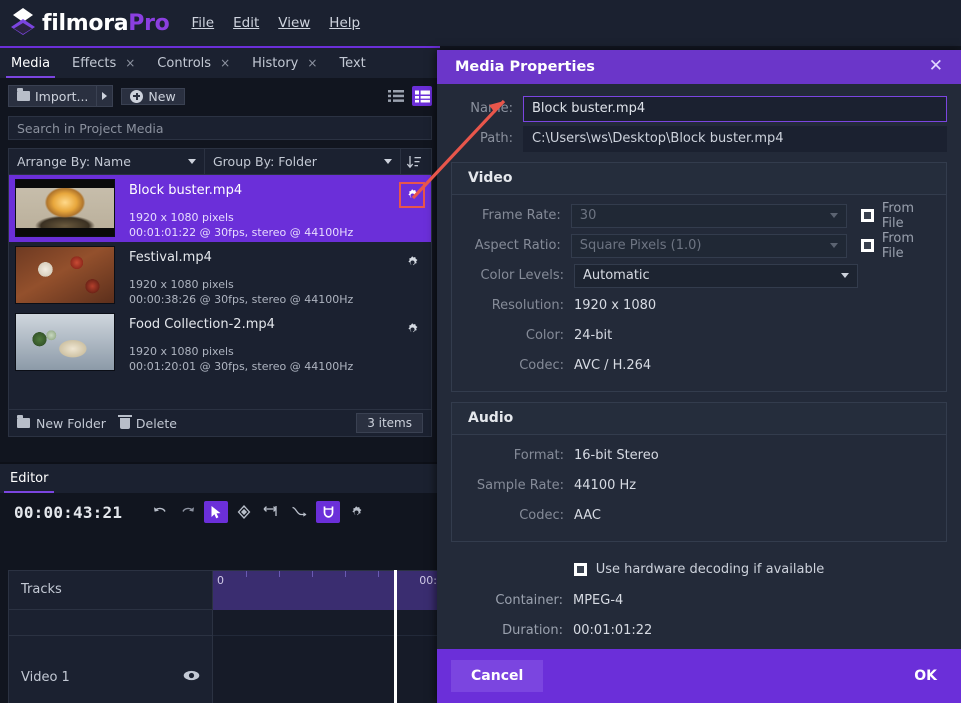 Image resolution: width=961 pixels, height=703 pixels. What do you see at coordinates (344, 23) in the screenshot?
I see `menu-help: Help` at bounding box center [344, 23].